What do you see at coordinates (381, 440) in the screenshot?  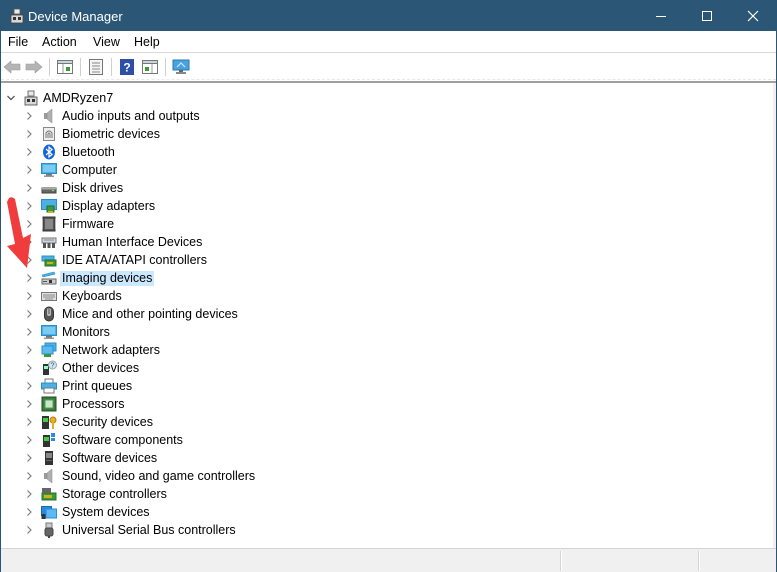 I see `tree-item-software-components: Software components` at bounding box center [381, 440].